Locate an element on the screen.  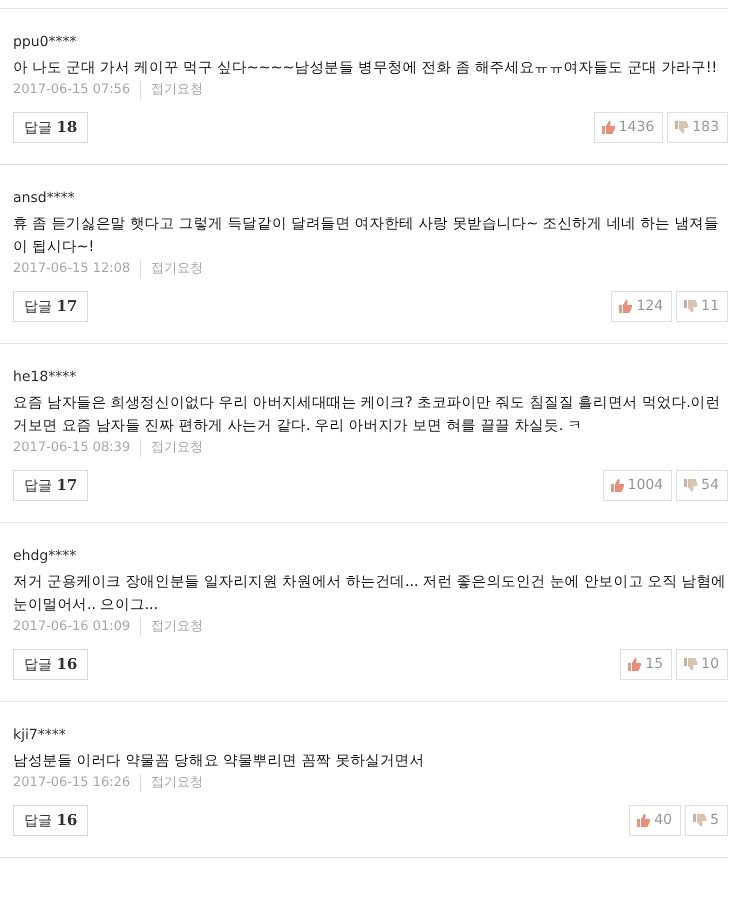
like-button: 40 is located at coordinates (655, 820).